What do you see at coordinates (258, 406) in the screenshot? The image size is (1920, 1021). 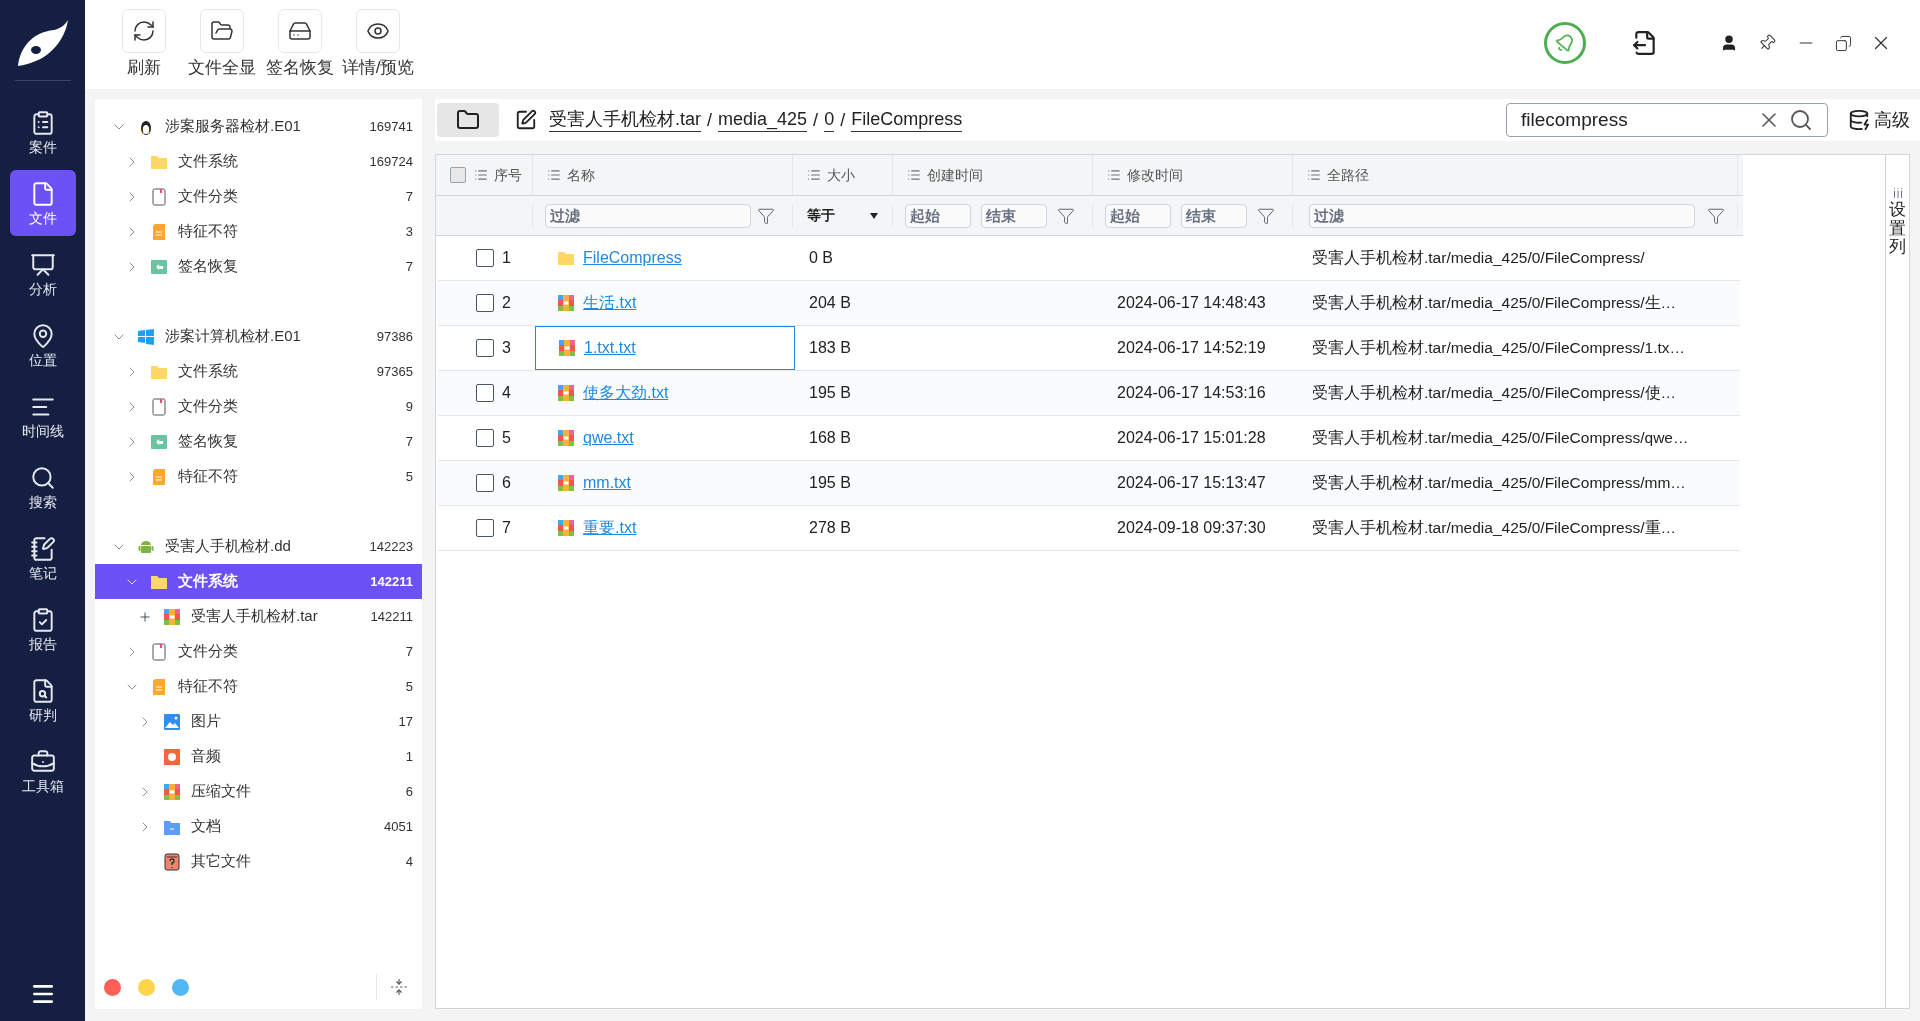 I see `tree-item: 文件分类 9` at bounding box center [258, 406].